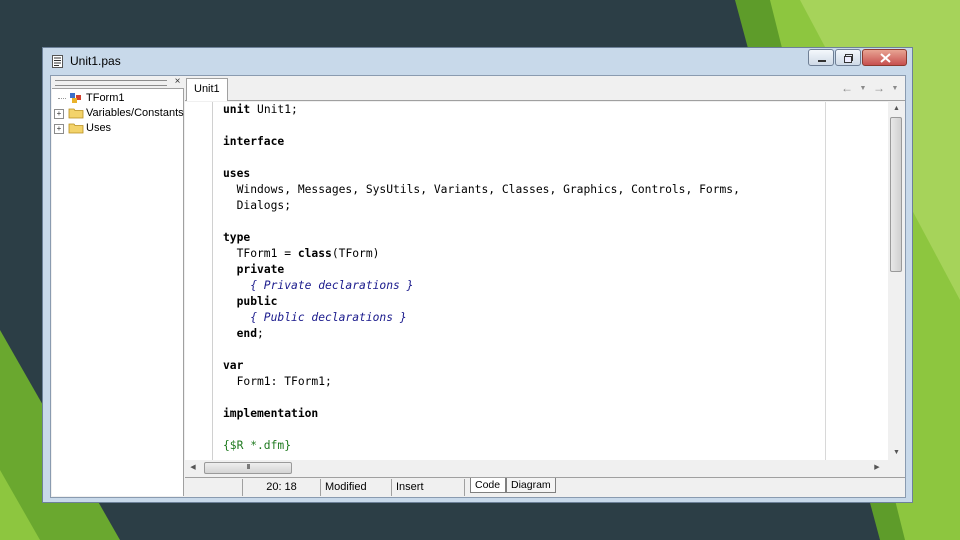  I want to click on code-comment: { Public declarations }, so click(315, 317).